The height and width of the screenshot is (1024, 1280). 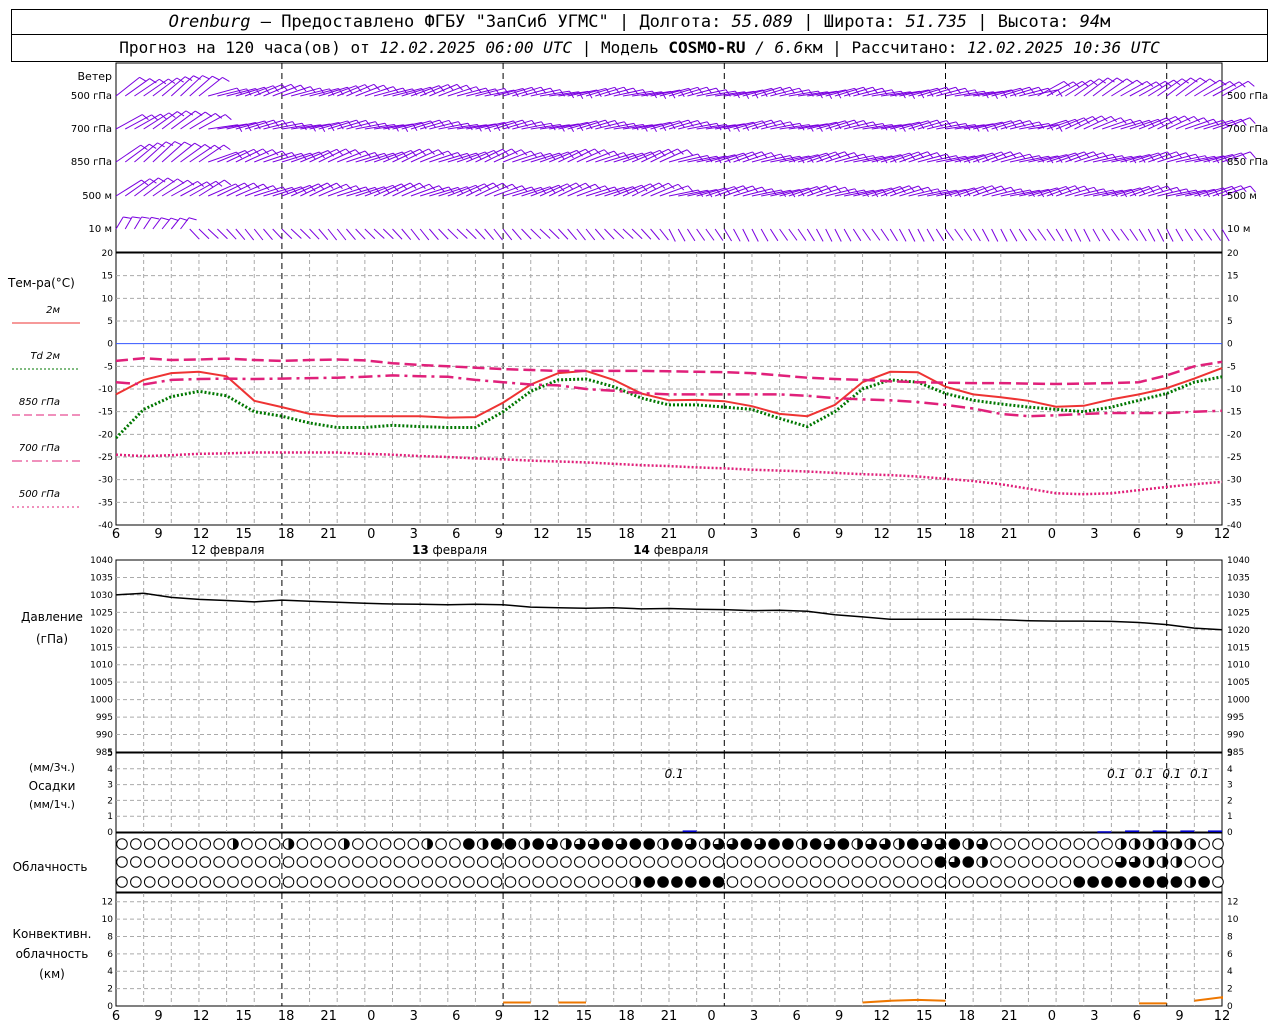 What do you see at coordinates (101, 666) in the screenshot?
I see `y-tick-left: 1010` at bounding box center [101, 666].